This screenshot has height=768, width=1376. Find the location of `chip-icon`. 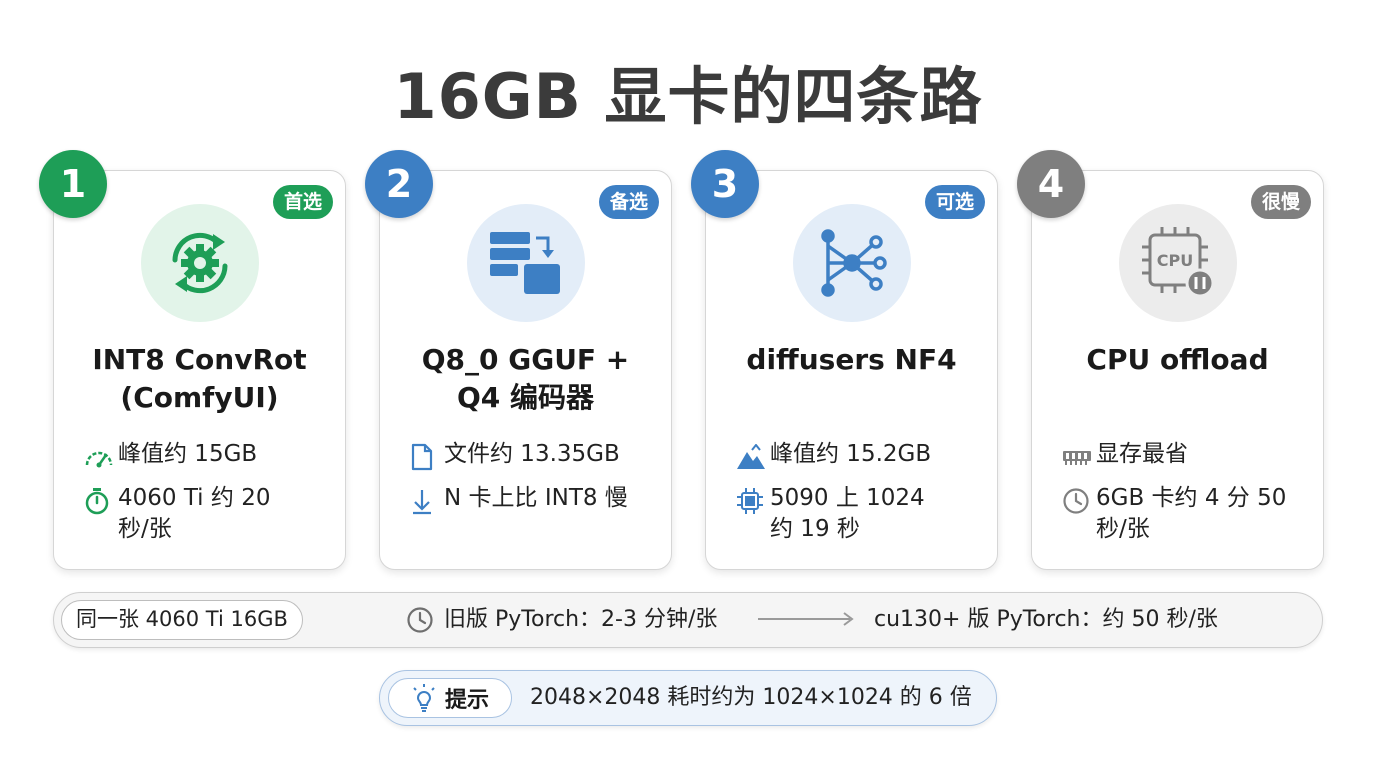

chip-icon is located at coordinates (753, 501).